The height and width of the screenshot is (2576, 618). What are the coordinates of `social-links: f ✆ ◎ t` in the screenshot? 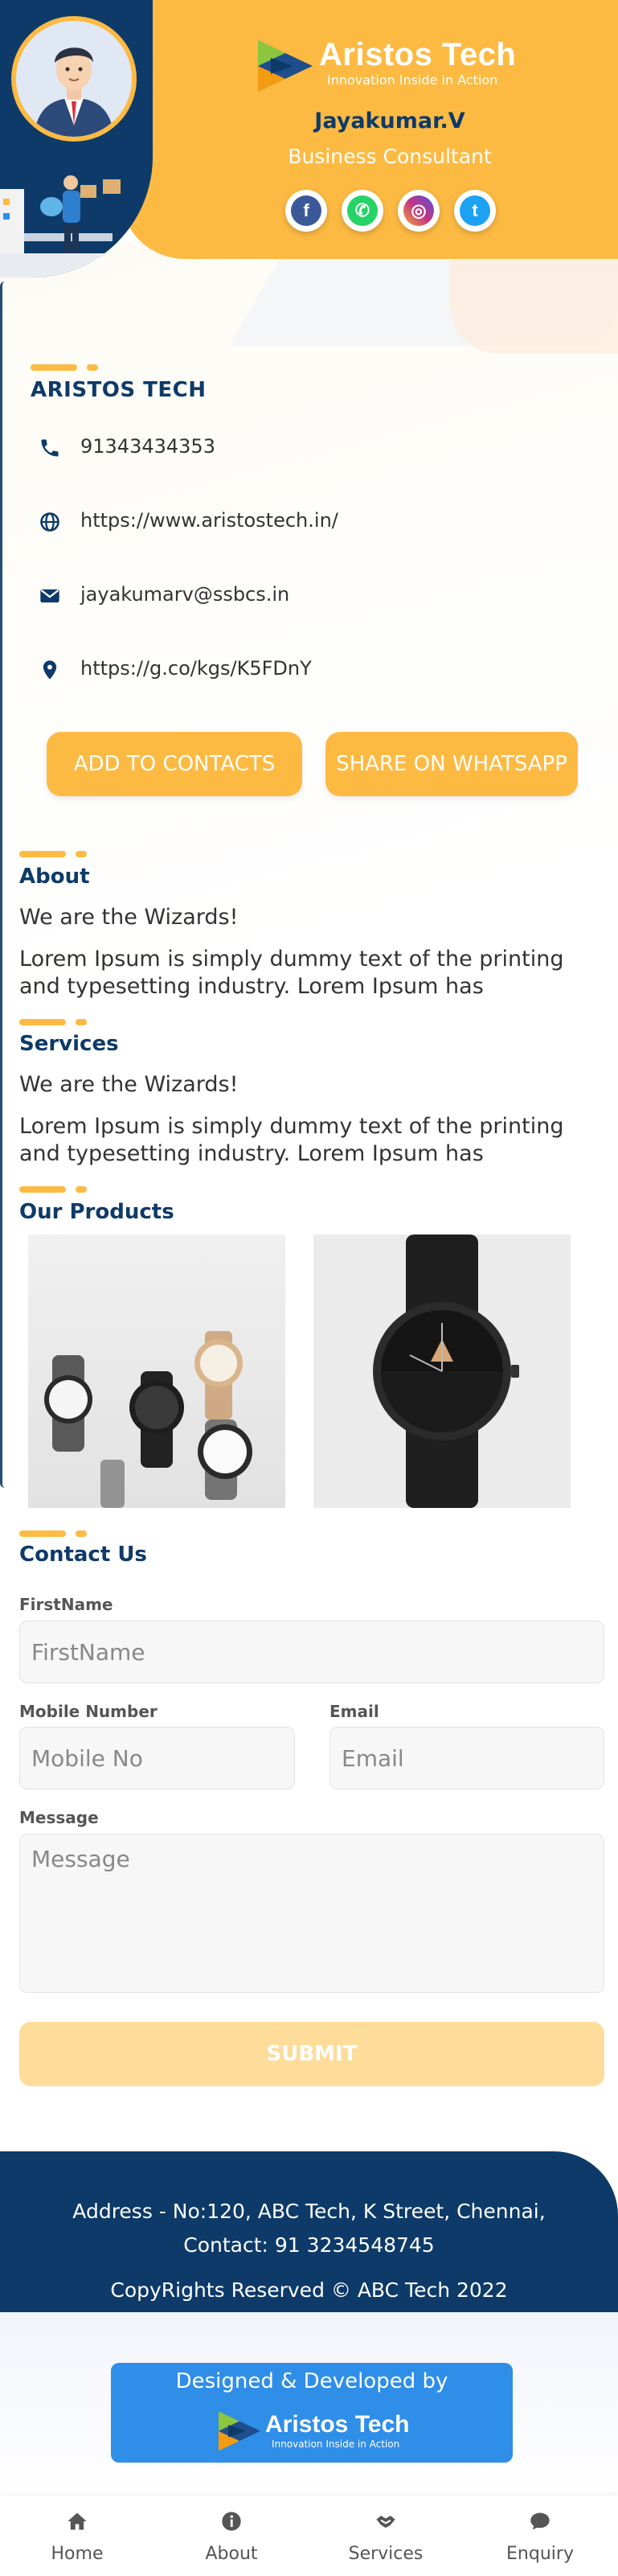 It's located at (390, 211).